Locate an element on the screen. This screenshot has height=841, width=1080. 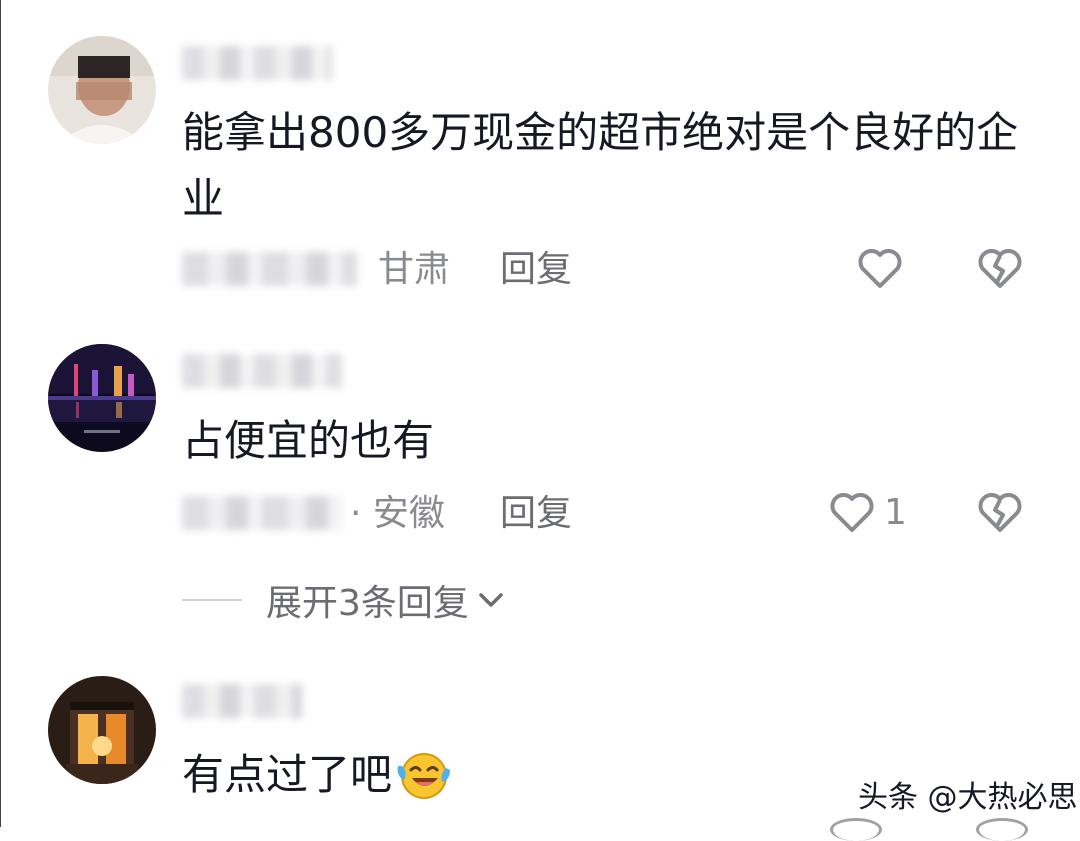
expand-replies-button: 展开3条回复 is located at coordinates (344, 601).